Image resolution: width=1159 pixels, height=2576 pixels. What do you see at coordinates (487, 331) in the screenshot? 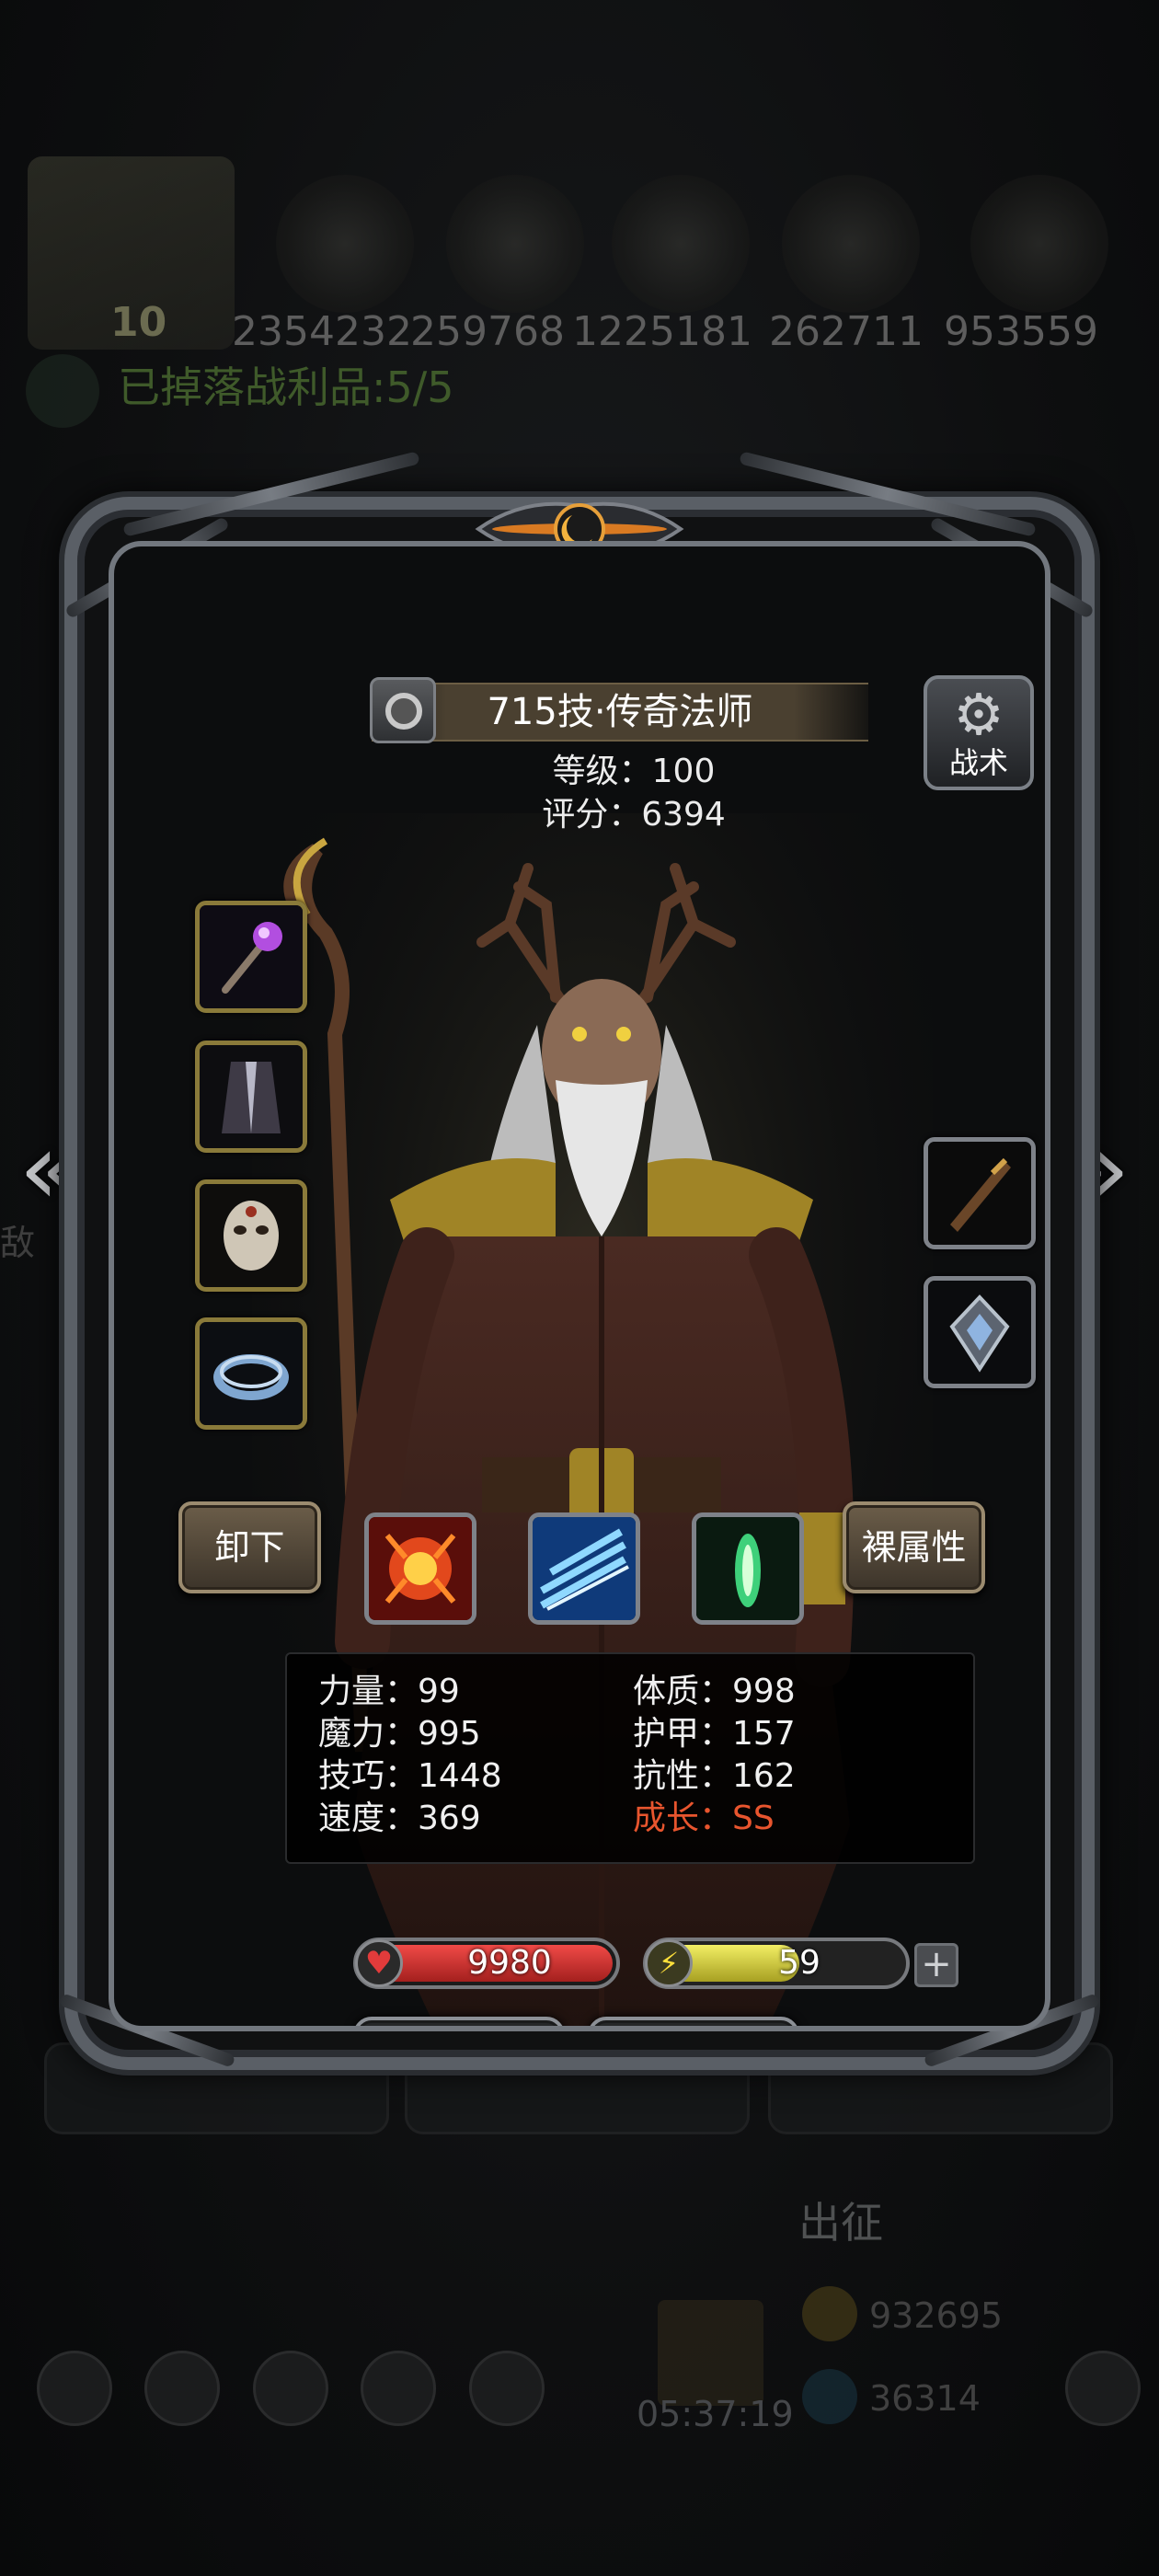
I see `bg-resource-value: 259768` at bounding box center [487, 331].